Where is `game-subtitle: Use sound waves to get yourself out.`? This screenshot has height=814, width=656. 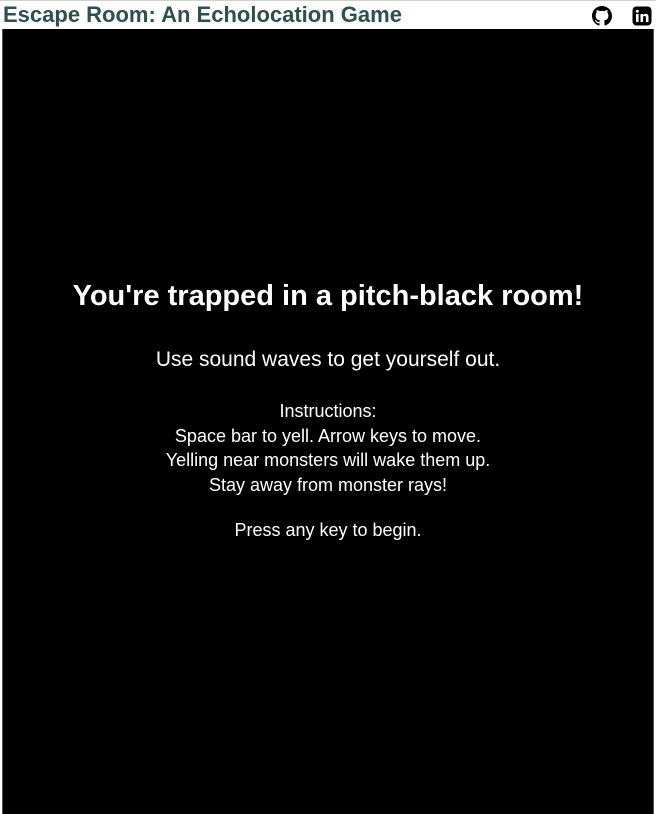 game-subtitle: Use sound waves to get yourself out. is located at coordinates (328, 359).